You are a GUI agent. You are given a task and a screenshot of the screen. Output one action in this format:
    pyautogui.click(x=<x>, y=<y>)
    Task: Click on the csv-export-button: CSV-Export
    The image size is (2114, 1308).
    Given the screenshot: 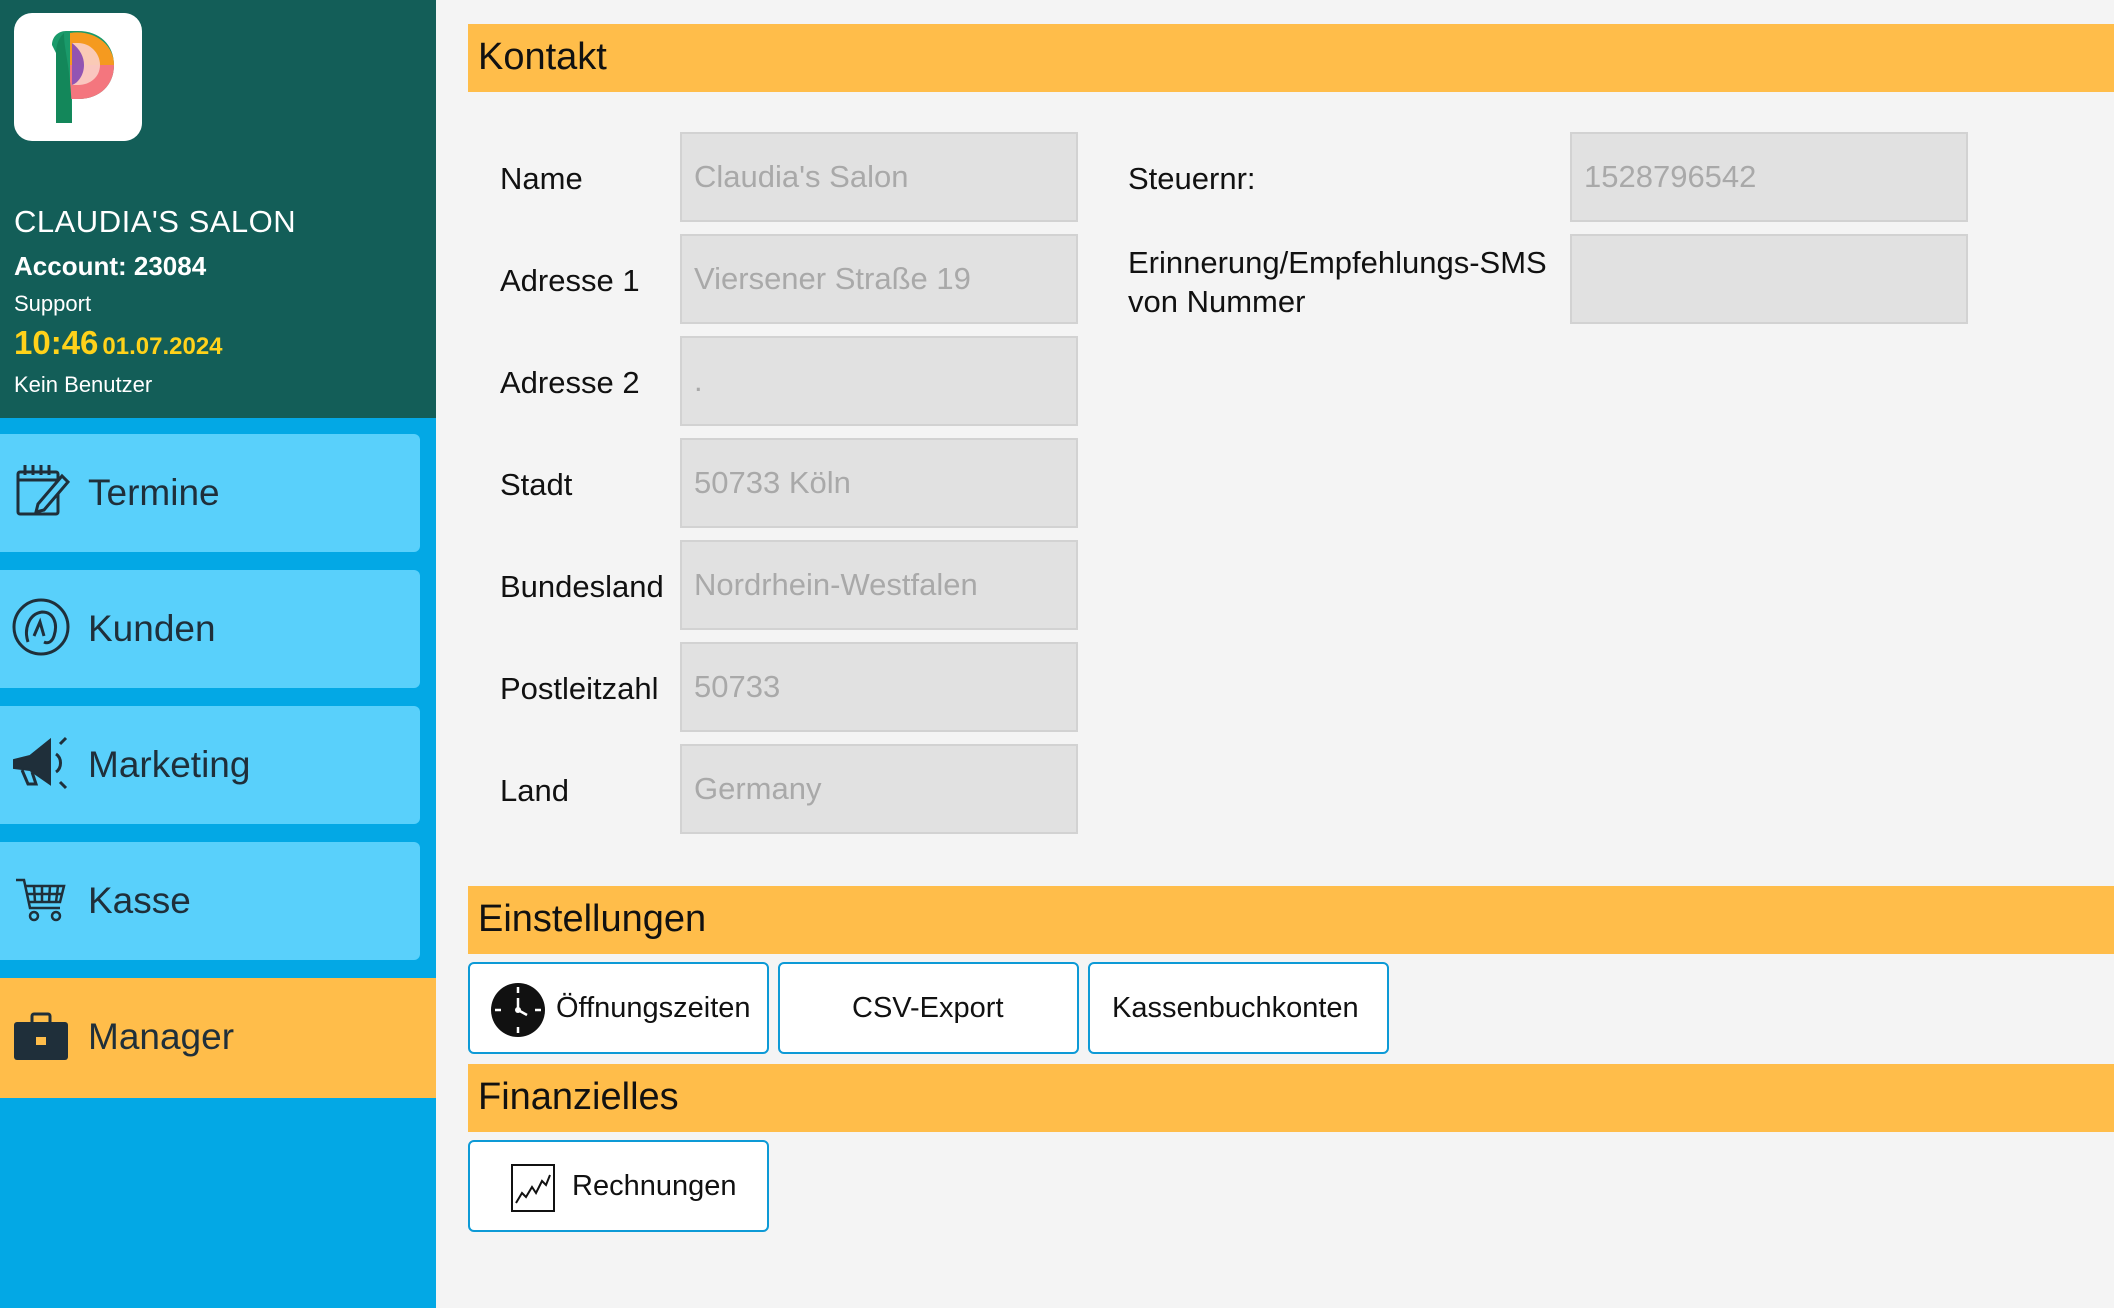 What is the action you would take?
    pyautogui.click(x=928, y=1008)
    